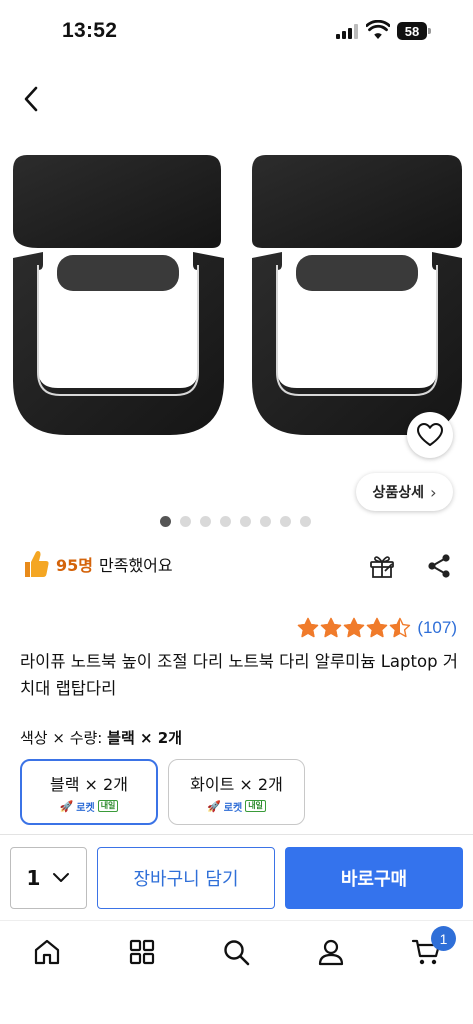  I want to click on battery-level: 58, so click(412, 31).